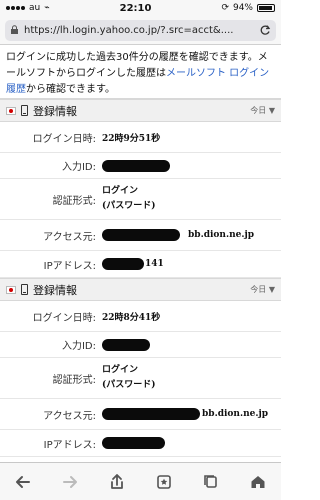 Image resolution: width=320 pixels, height=500 pixels. What do you see at coordinates (265, 30) in the screenshot?
I see `reload-icon` at bounding box center [265, 30].